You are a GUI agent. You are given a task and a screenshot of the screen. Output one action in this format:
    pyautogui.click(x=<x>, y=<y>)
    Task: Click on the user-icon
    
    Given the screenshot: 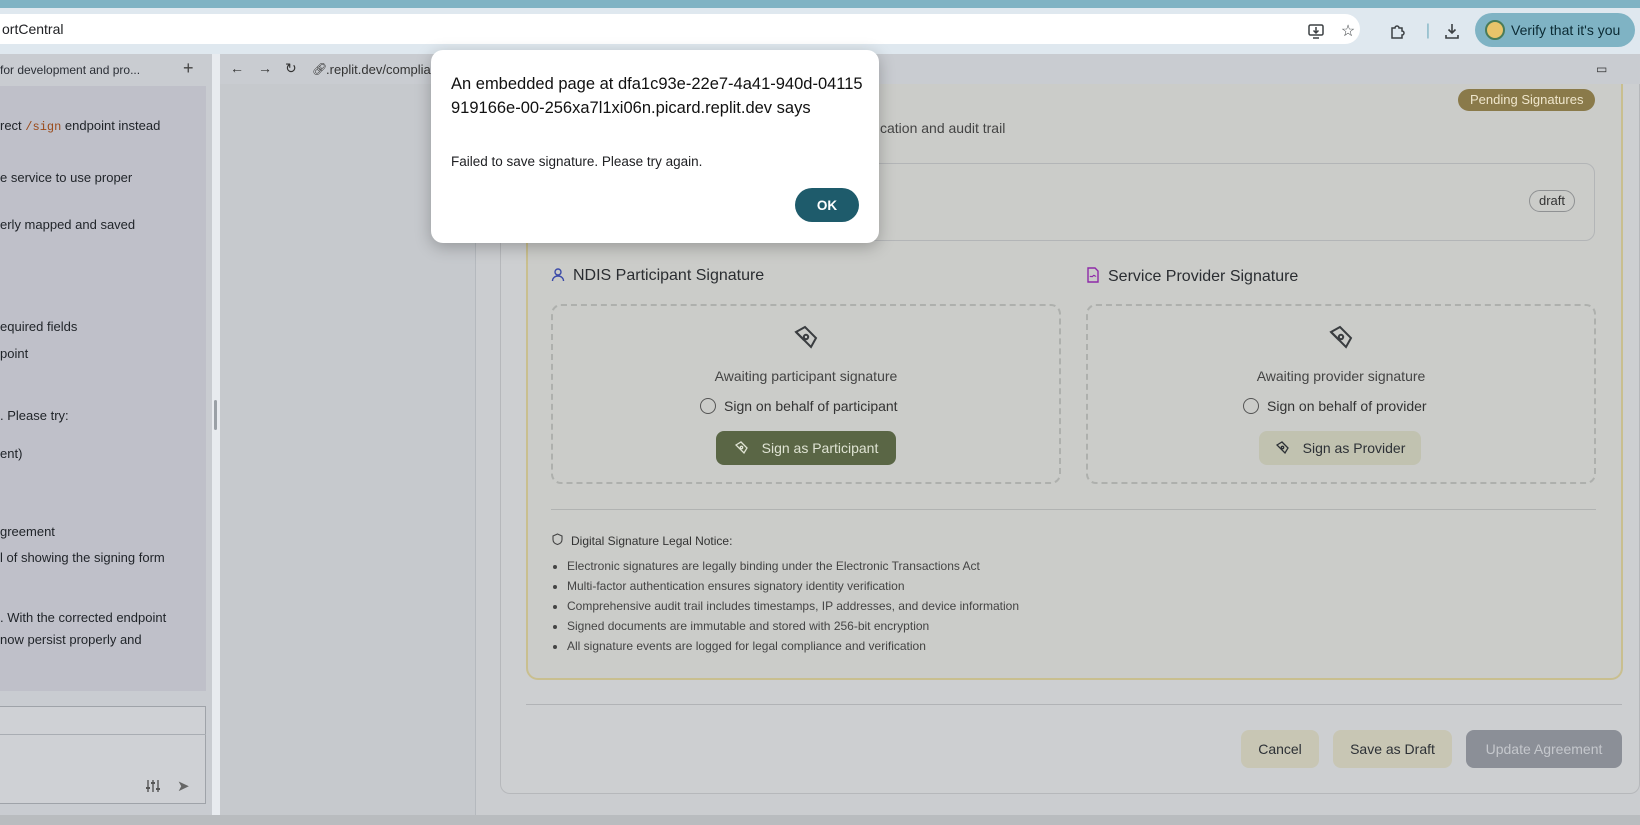 What is the action you would take?
    pyautogui.click(x=558, y=276)
    